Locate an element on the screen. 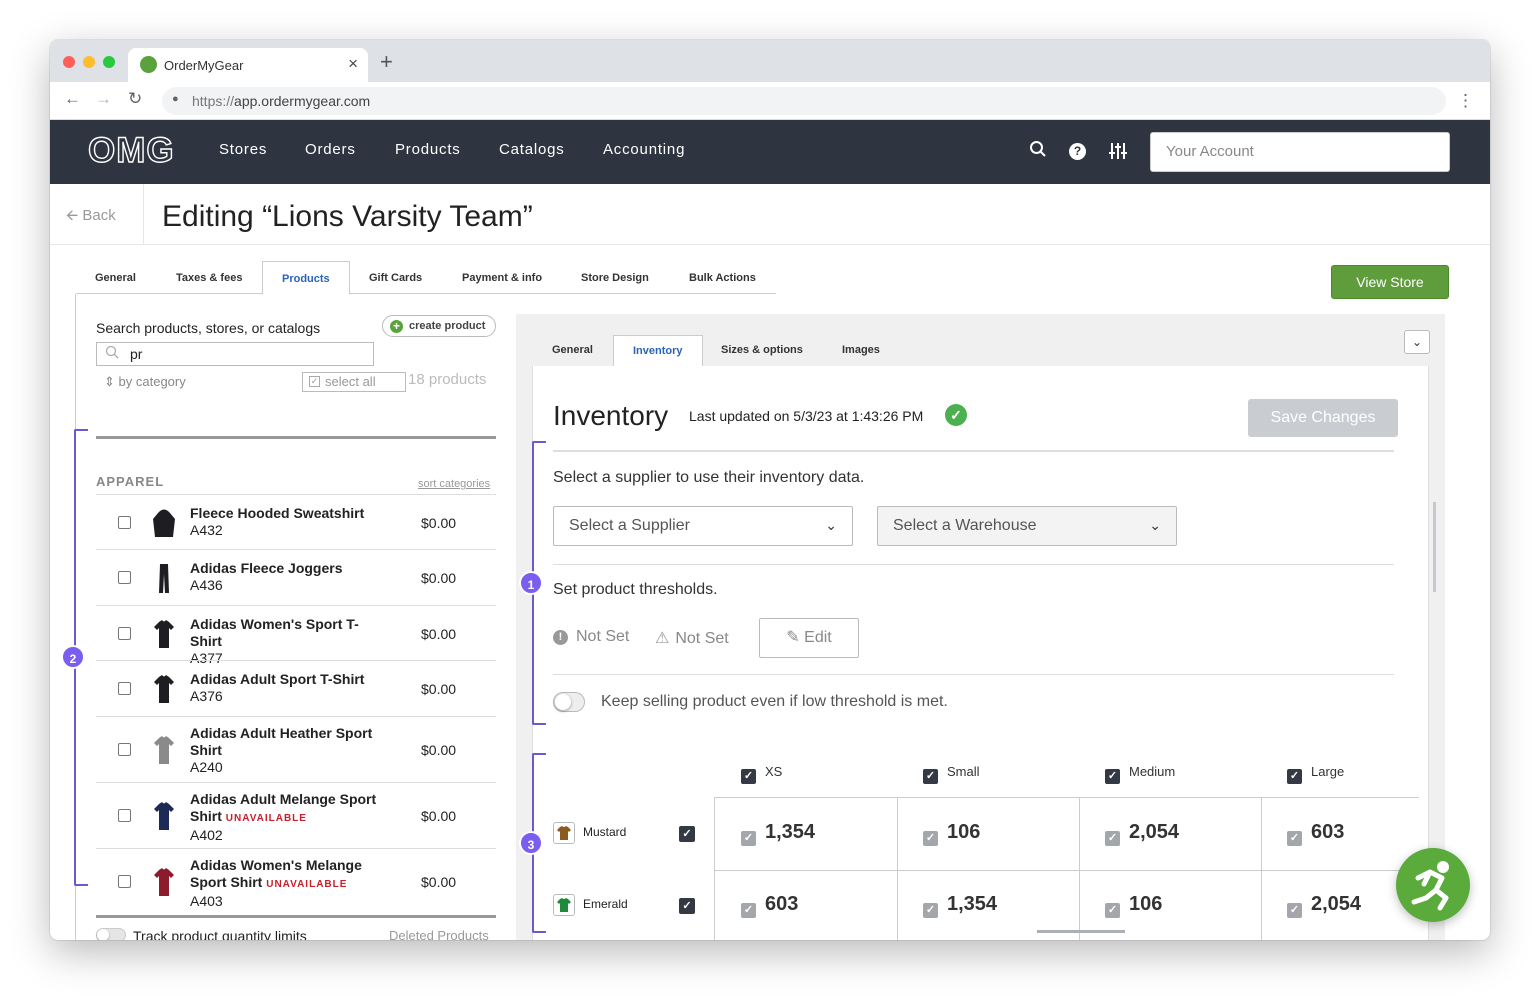 The image size is (1540, 1001). deleted-products-link: Deleted Products is located at coordinates (439, 934).